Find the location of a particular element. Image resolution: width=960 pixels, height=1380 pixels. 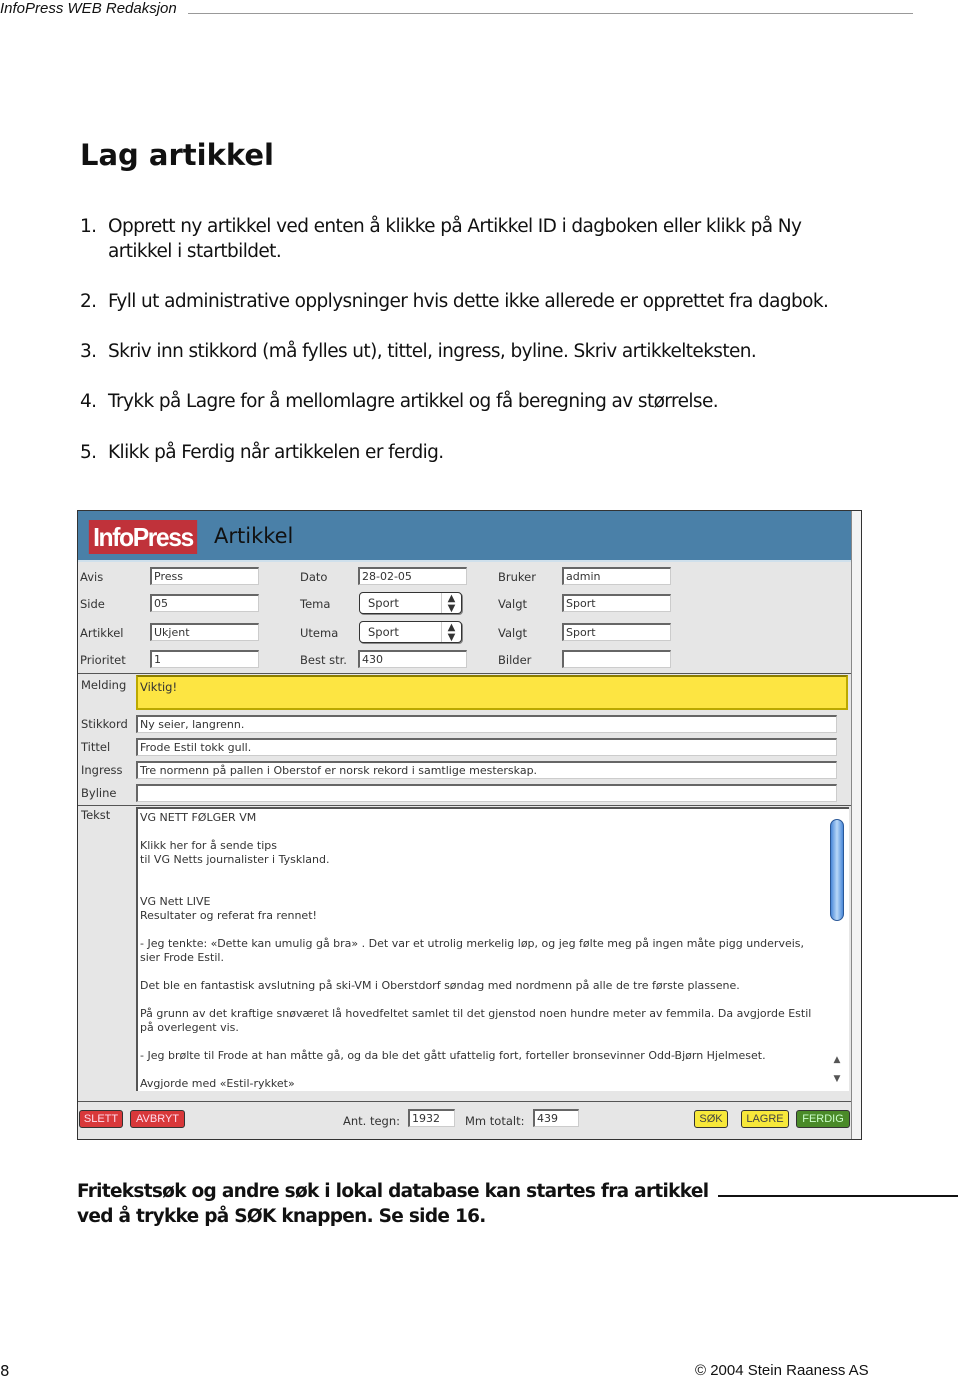

prioritet-label: Prioritet is located at coordinates (103, 660).